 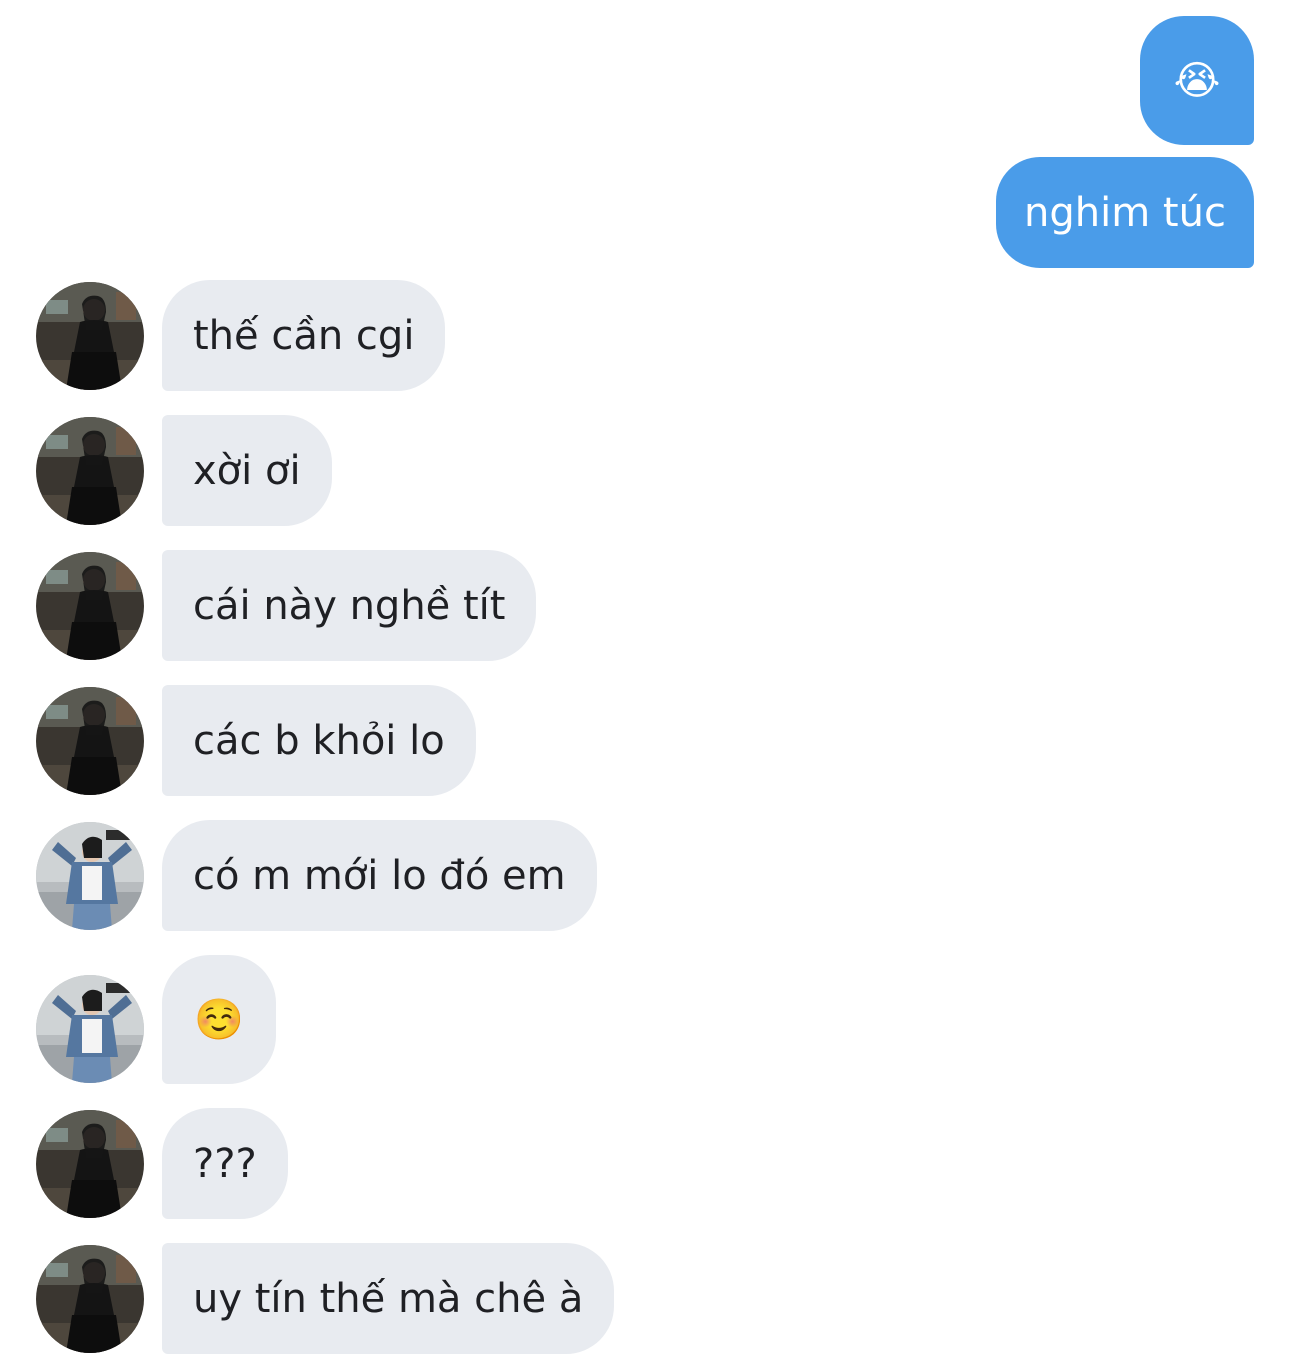 I want to click on received-message-bubble: thế cần cgi, so click(x=304, y=335).